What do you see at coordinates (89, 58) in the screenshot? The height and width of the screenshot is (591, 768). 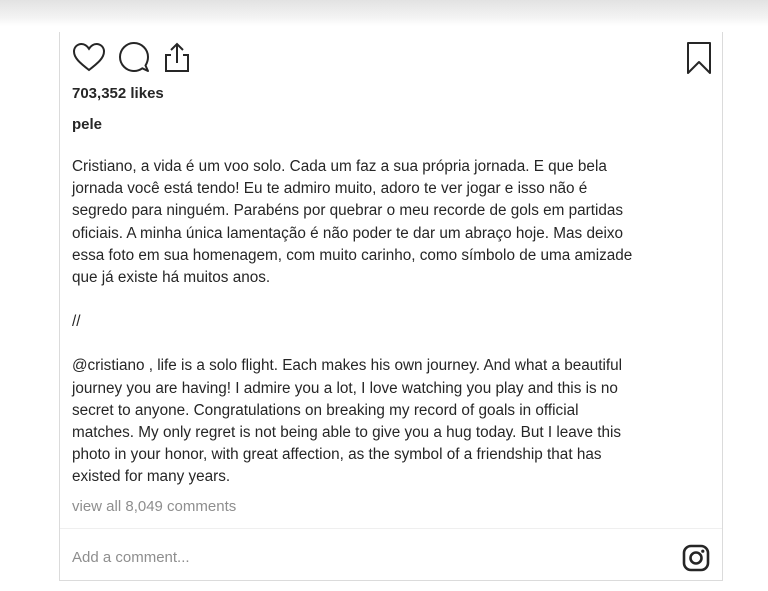 I see `heart-icon` at bounding box center [89, 58].